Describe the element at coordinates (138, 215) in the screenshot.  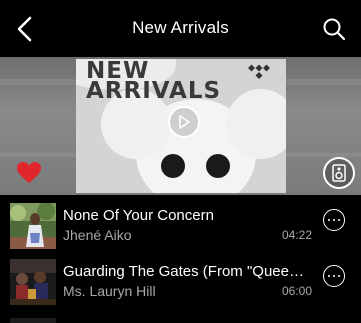
I see `track-title: None Of Your Concern` at that location.